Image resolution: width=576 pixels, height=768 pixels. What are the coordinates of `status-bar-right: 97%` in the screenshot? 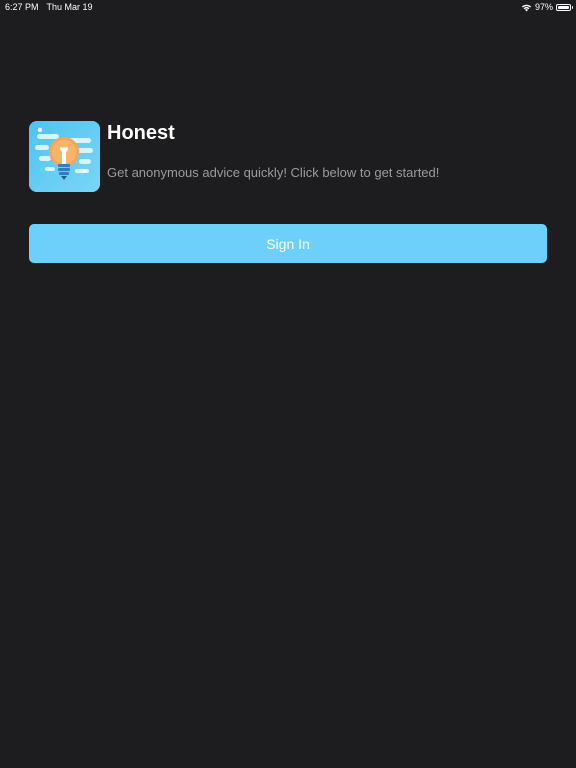 It's located at (547, 7).